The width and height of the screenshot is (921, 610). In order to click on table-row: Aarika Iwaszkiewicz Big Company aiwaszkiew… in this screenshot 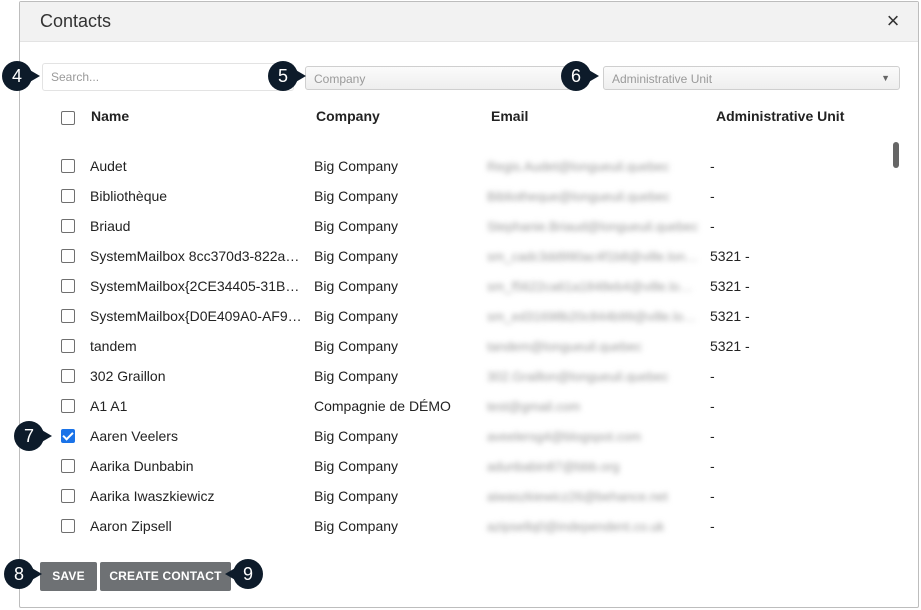, I will do `click(455, 496)`.